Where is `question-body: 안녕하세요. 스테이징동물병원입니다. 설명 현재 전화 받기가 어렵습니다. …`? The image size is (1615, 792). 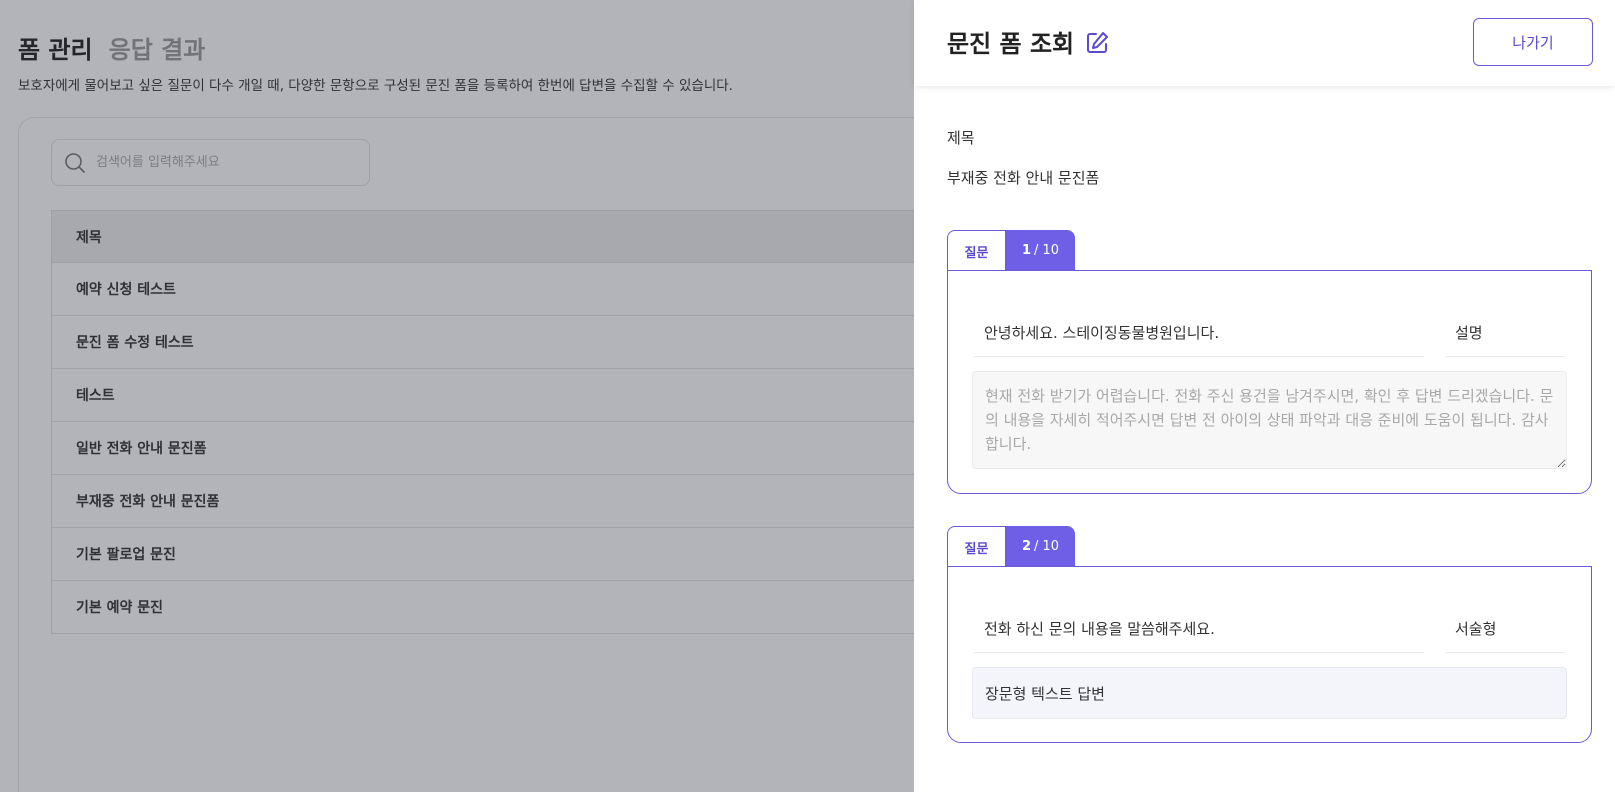 question-body: 안녕하세요. 스테이징동물병원입니다. 설명 현재 전화 받기가 어렵습니다. … is located at coordinates (1269, 382).